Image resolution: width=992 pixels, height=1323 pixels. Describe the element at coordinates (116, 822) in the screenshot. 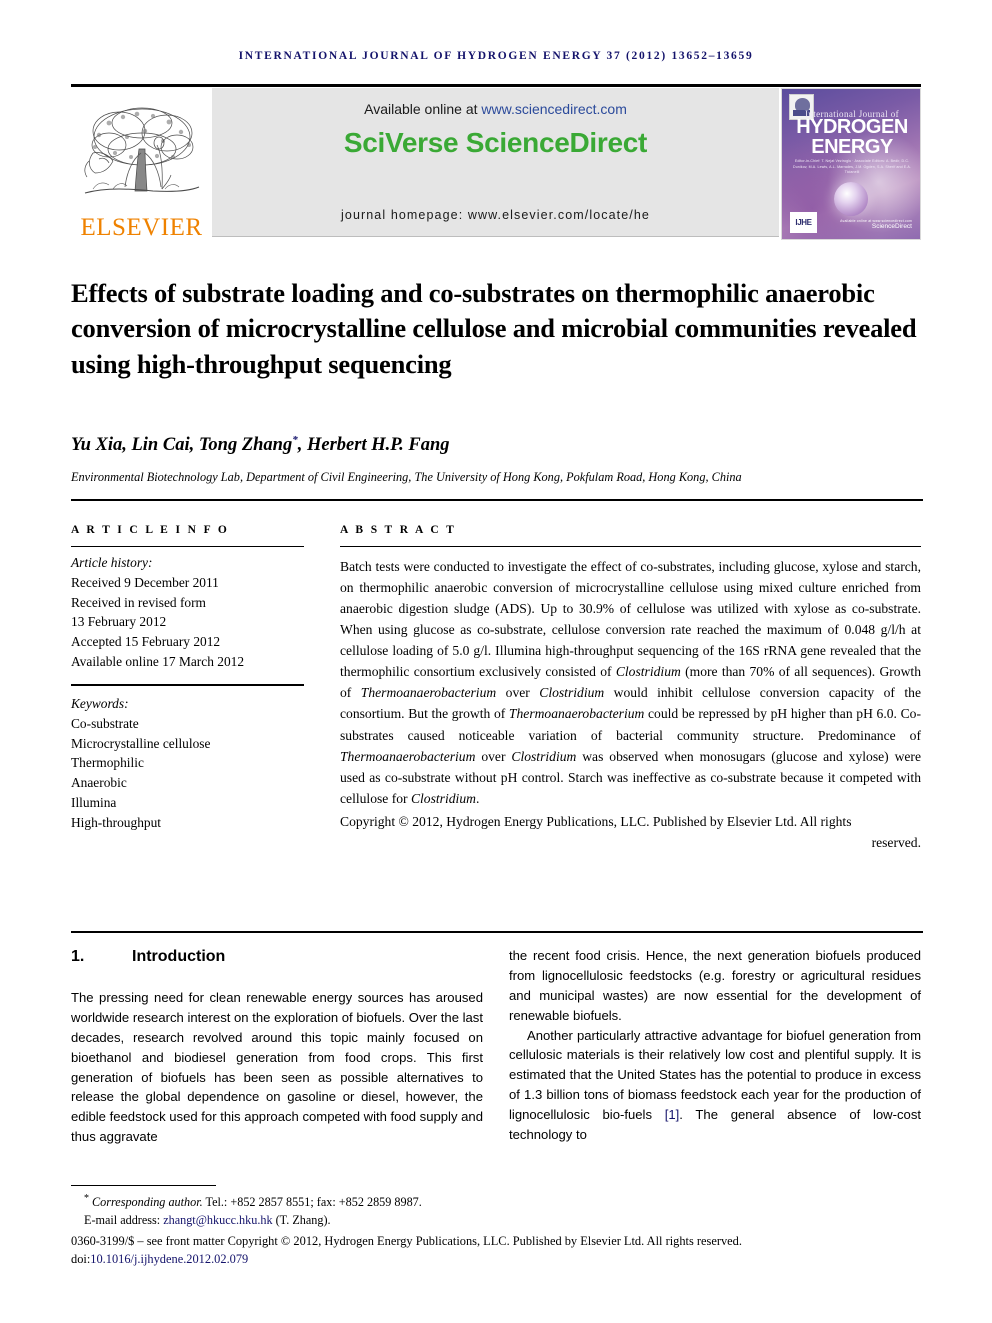

I see `keyword-item: High-throughput` at that location.